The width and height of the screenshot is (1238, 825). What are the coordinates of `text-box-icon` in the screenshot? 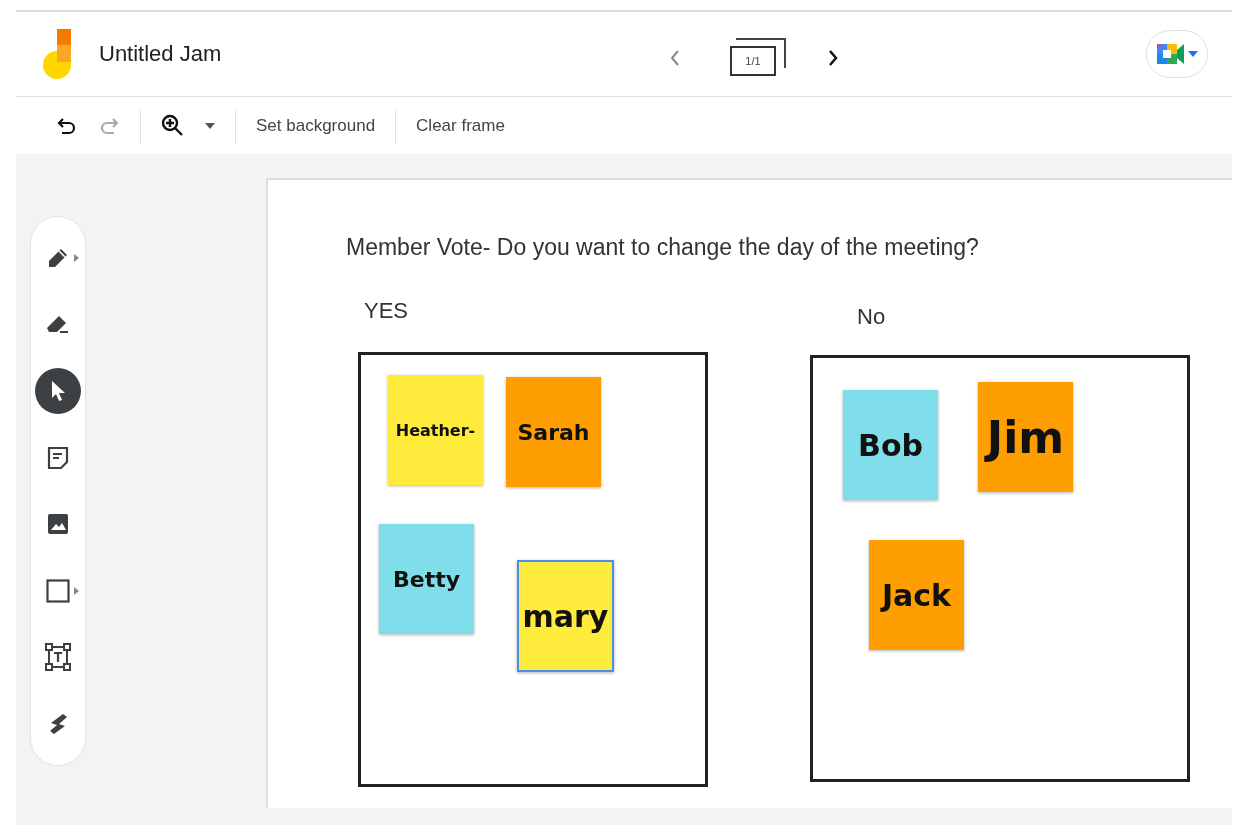 It's located at (58, 657).